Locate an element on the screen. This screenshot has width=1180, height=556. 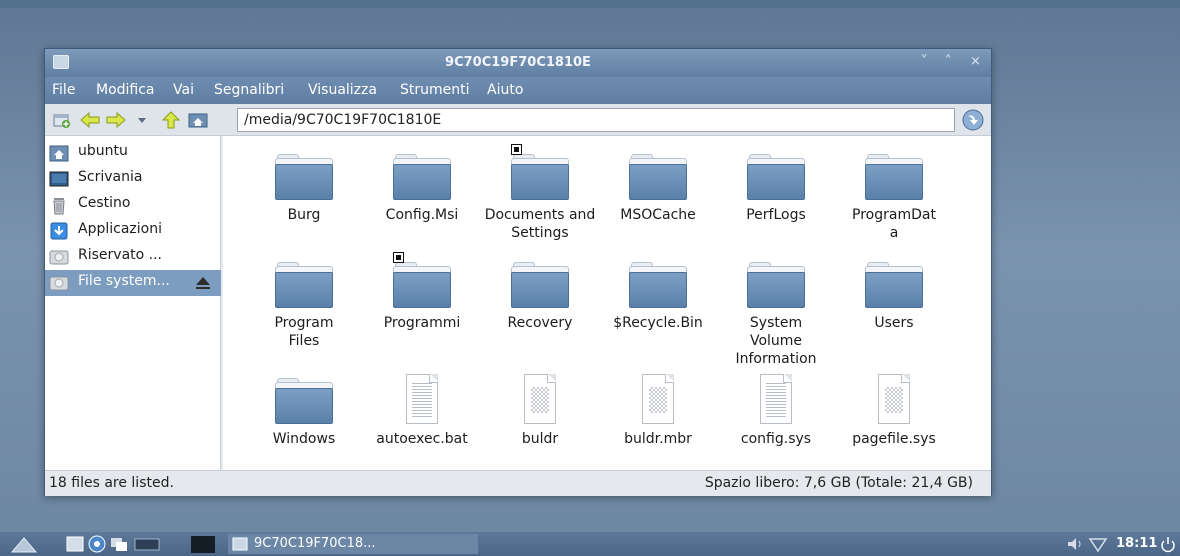
menu-modifica: Modifica is located at coordinates (125, 90).